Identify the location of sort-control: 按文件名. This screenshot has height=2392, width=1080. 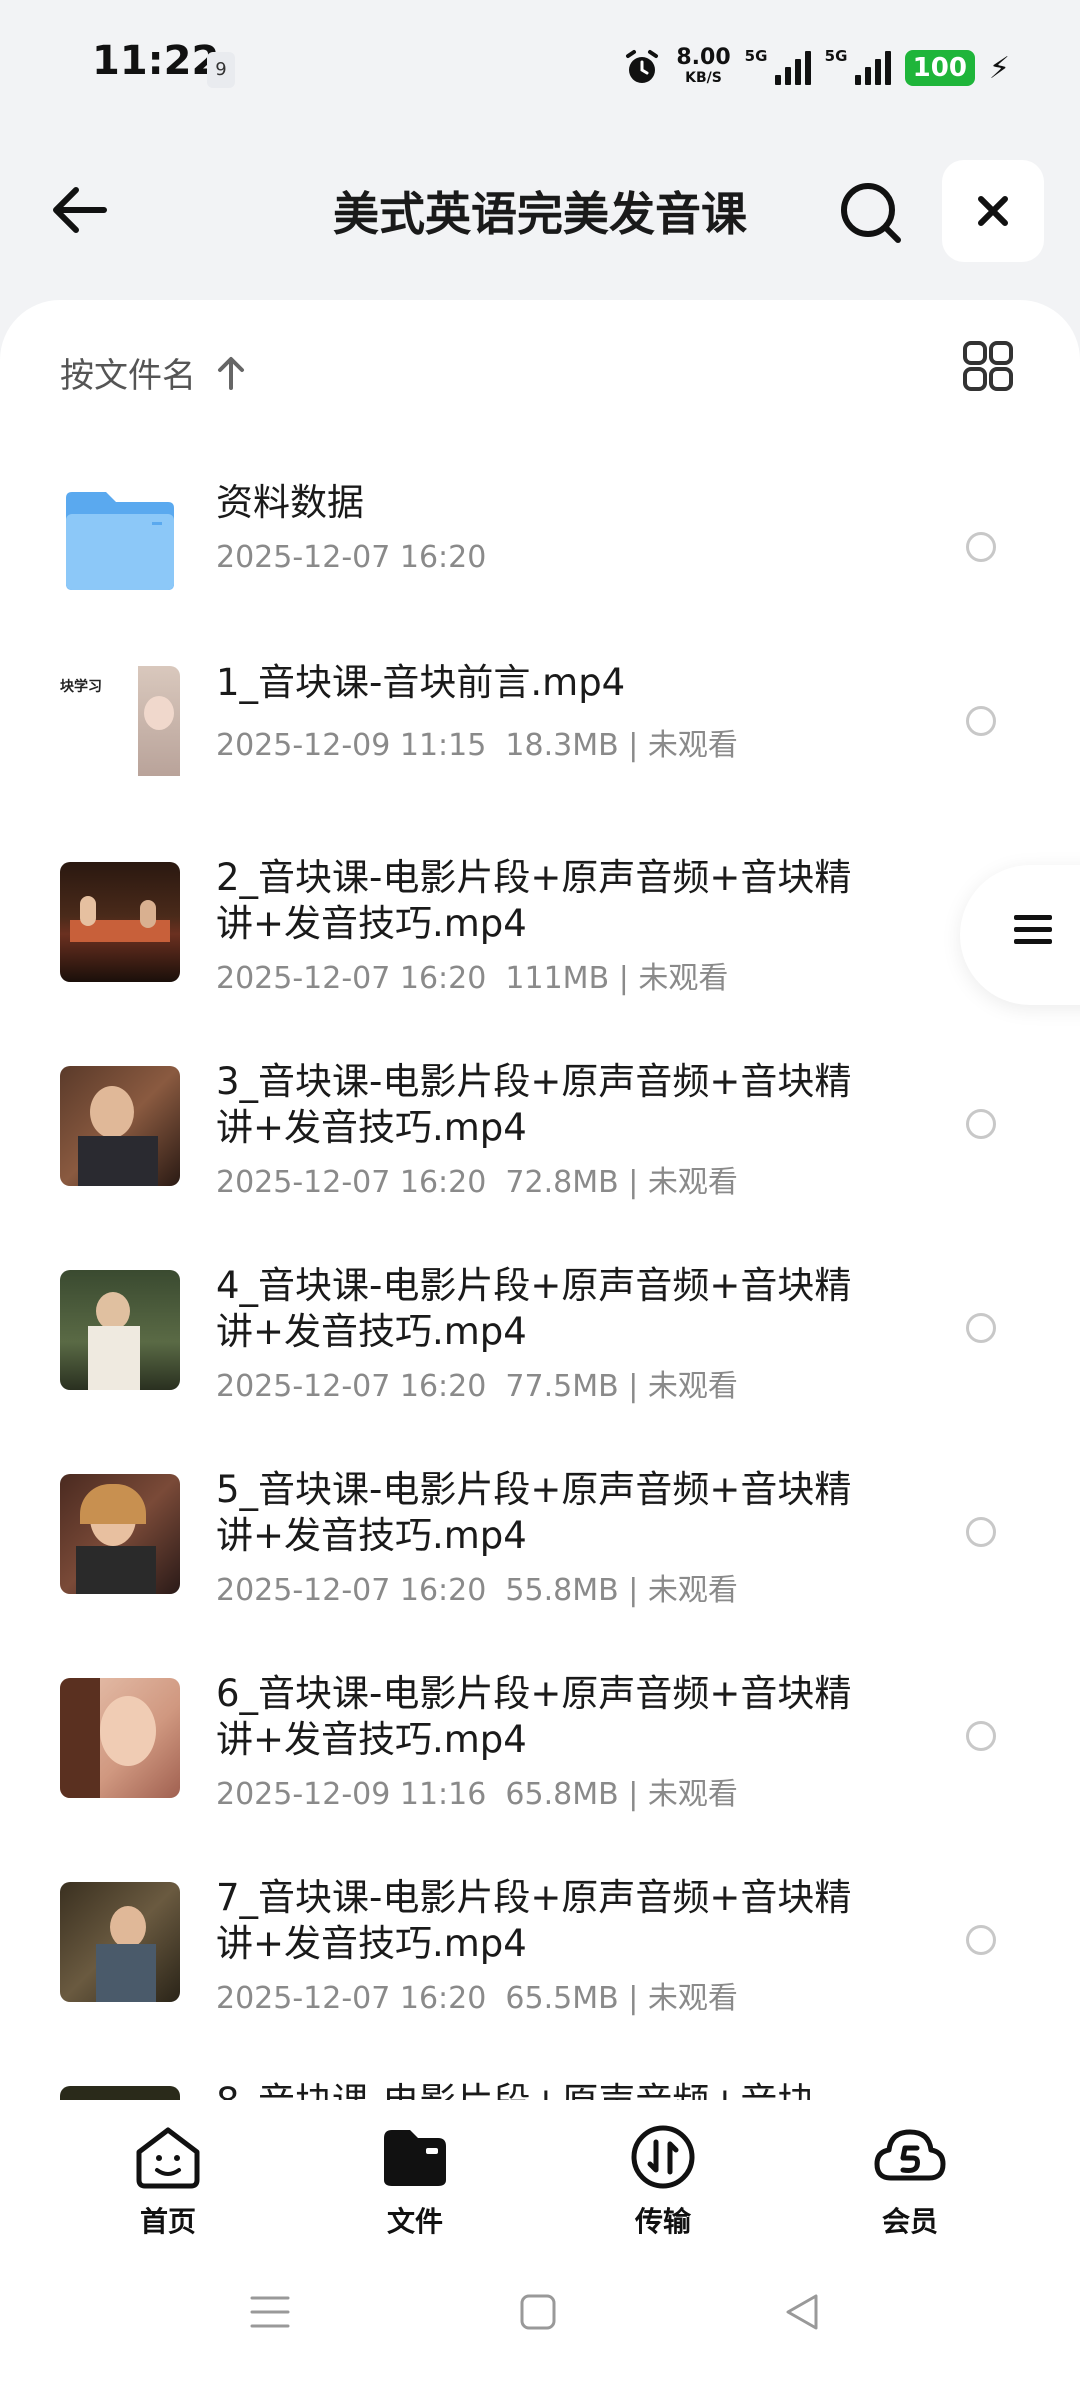
(153, 372).